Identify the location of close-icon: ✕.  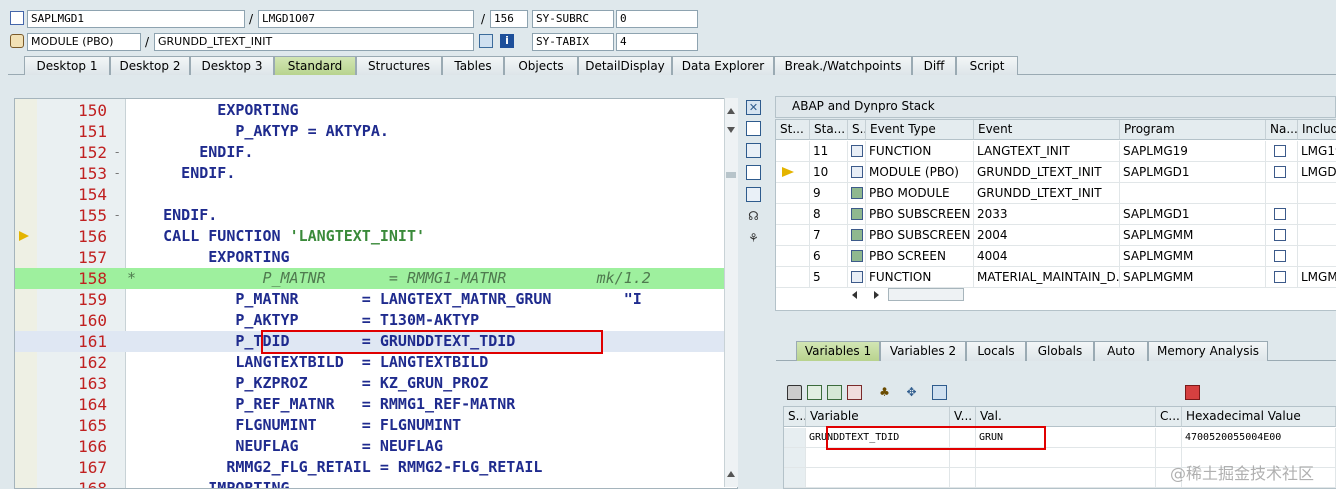
(753, 107).